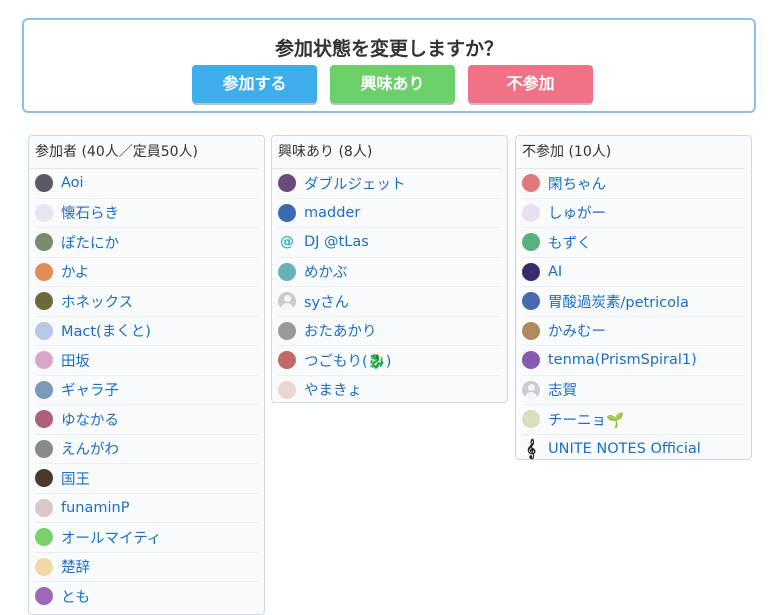 This screenshot has width=781, height=615. What do you see at coordinates (577, 212) in the screenshot?
I see `member-name-link: しゅがー` at bounding box center [577, 212].